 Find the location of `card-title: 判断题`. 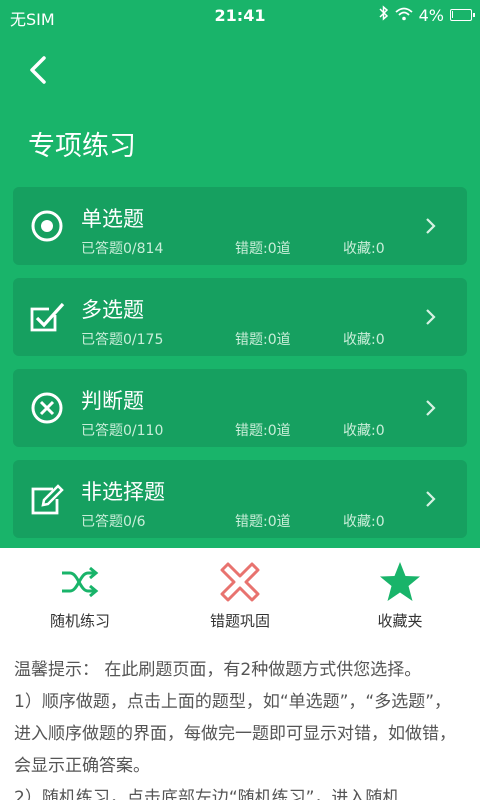

card-title: 判断题 is located at coordinates (112, 401).